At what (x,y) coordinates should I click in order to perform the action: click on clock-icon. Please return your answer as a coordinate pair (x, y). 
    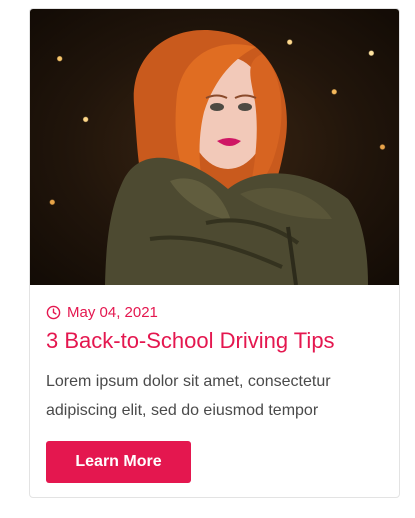
    Looking at the image, I should click on (53, 312).